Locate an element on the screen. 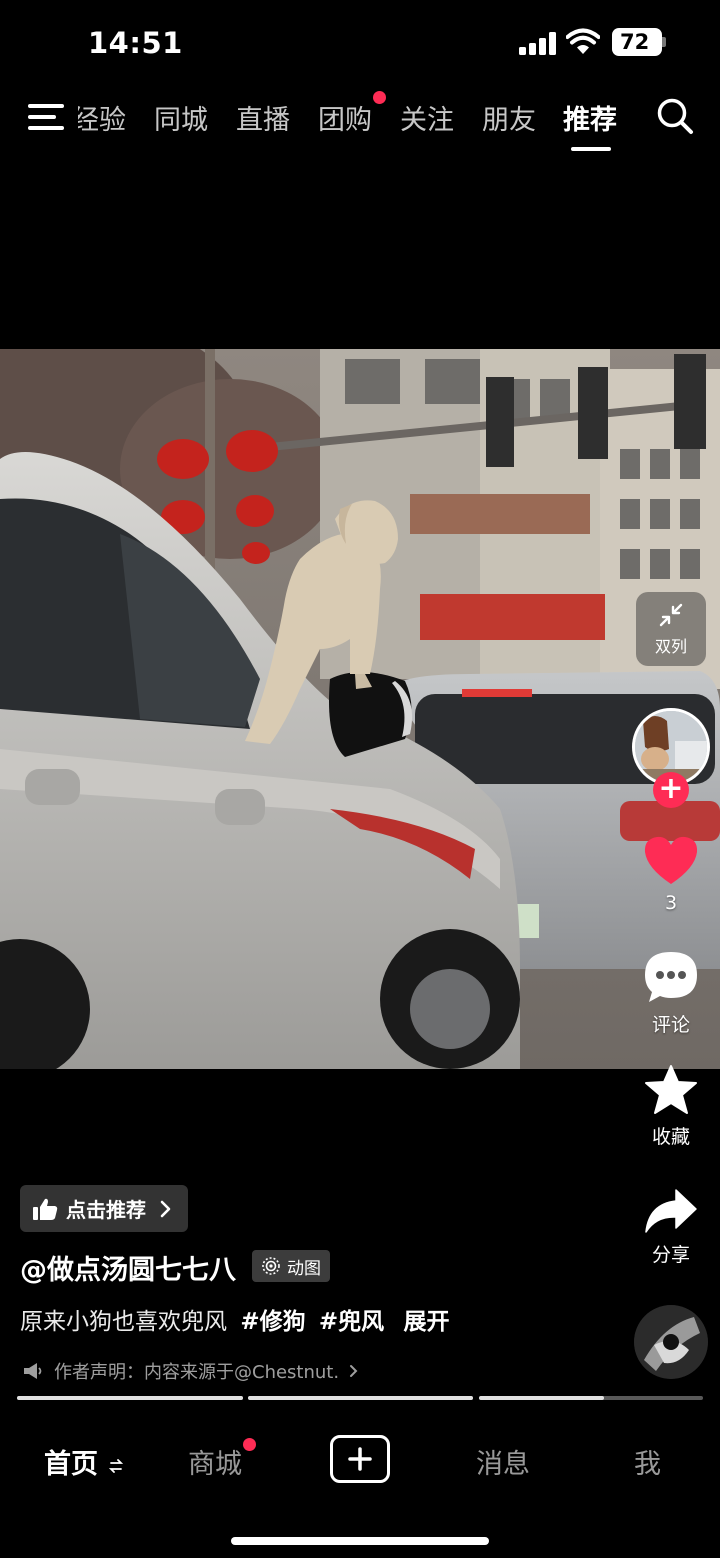 Image resolution: width=720 pixels, height=1558 pixels. music-disc is located at coordinates (671, 1342).